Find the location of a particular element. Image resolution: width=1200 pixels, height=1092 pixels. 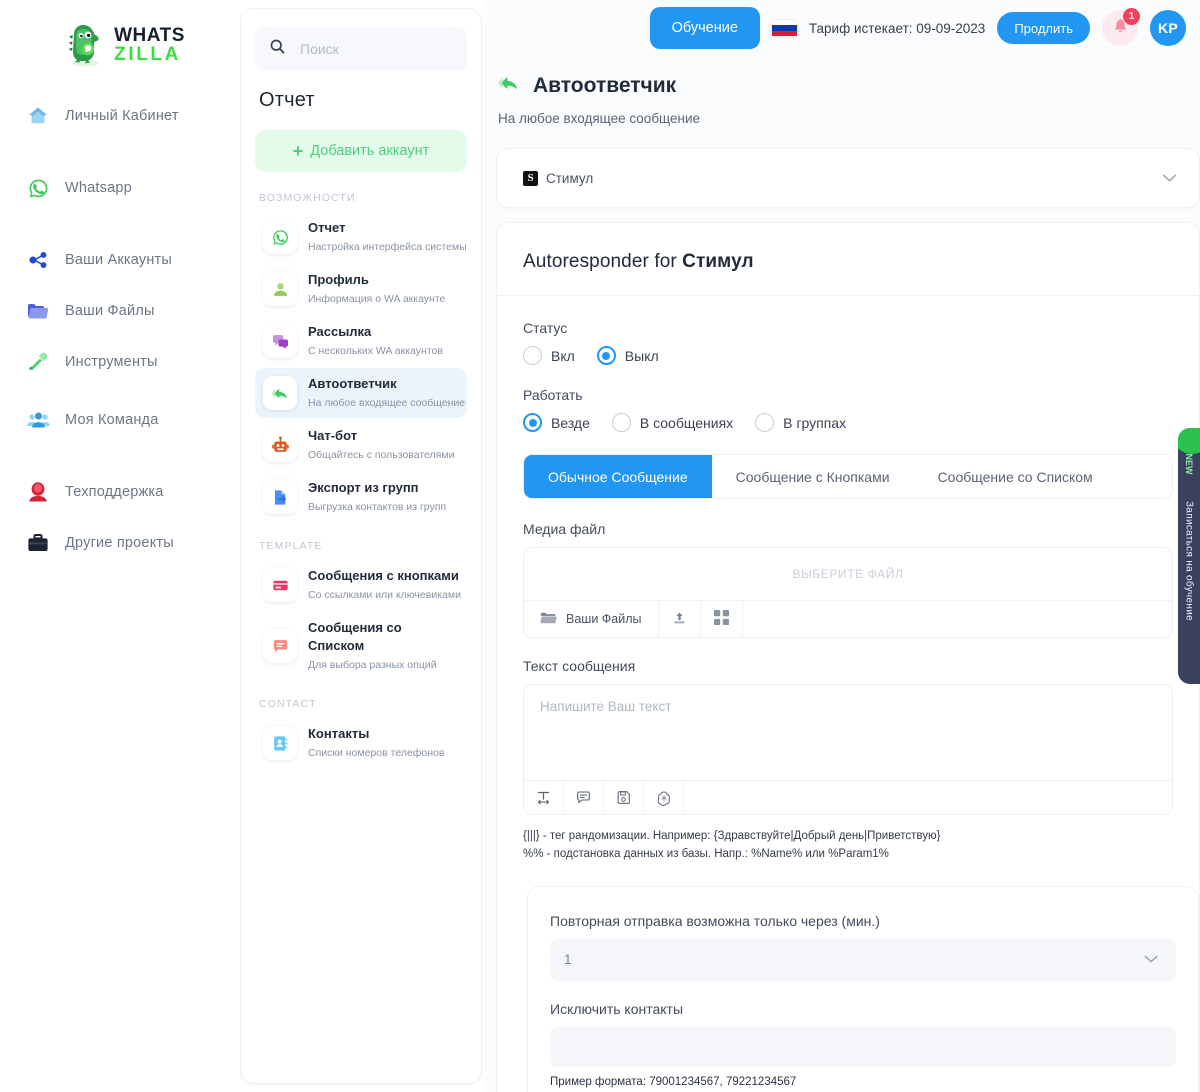

sub-item-broadcast: Рассылка С нескольких WA аккаунтов is located at coordinates (361, 341).